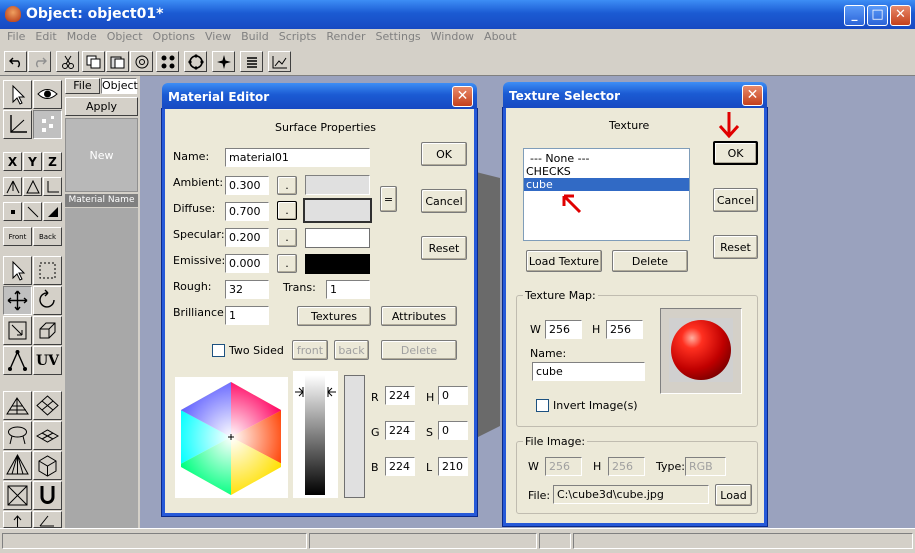 The height and width of the screenshot is (553, 915). What do you see at coordinates (735, 200) in the screenshot?
I see `texture-cancel-button: Cancel` at bounding box center [735, 200].